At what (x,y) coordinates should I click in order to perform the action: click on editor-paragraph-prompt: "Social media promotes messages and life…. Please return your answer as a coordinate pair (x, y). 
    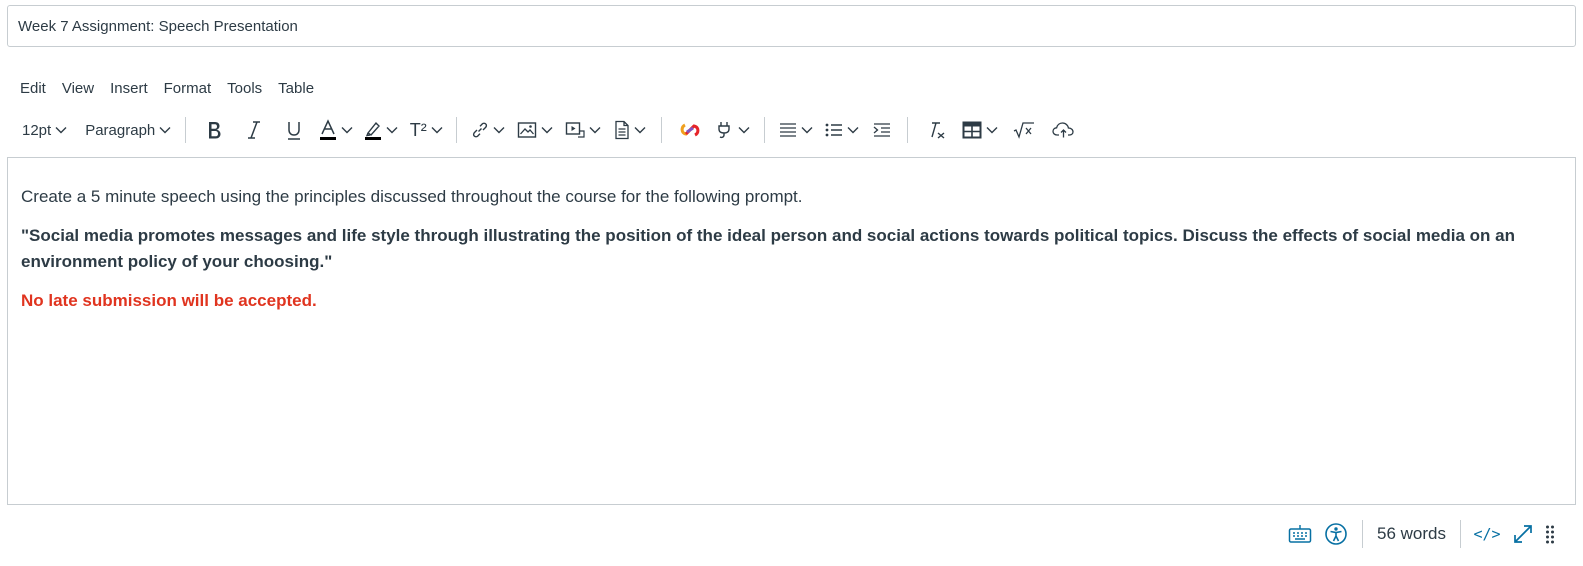
    Looking at the image, I should click on (768, 248).